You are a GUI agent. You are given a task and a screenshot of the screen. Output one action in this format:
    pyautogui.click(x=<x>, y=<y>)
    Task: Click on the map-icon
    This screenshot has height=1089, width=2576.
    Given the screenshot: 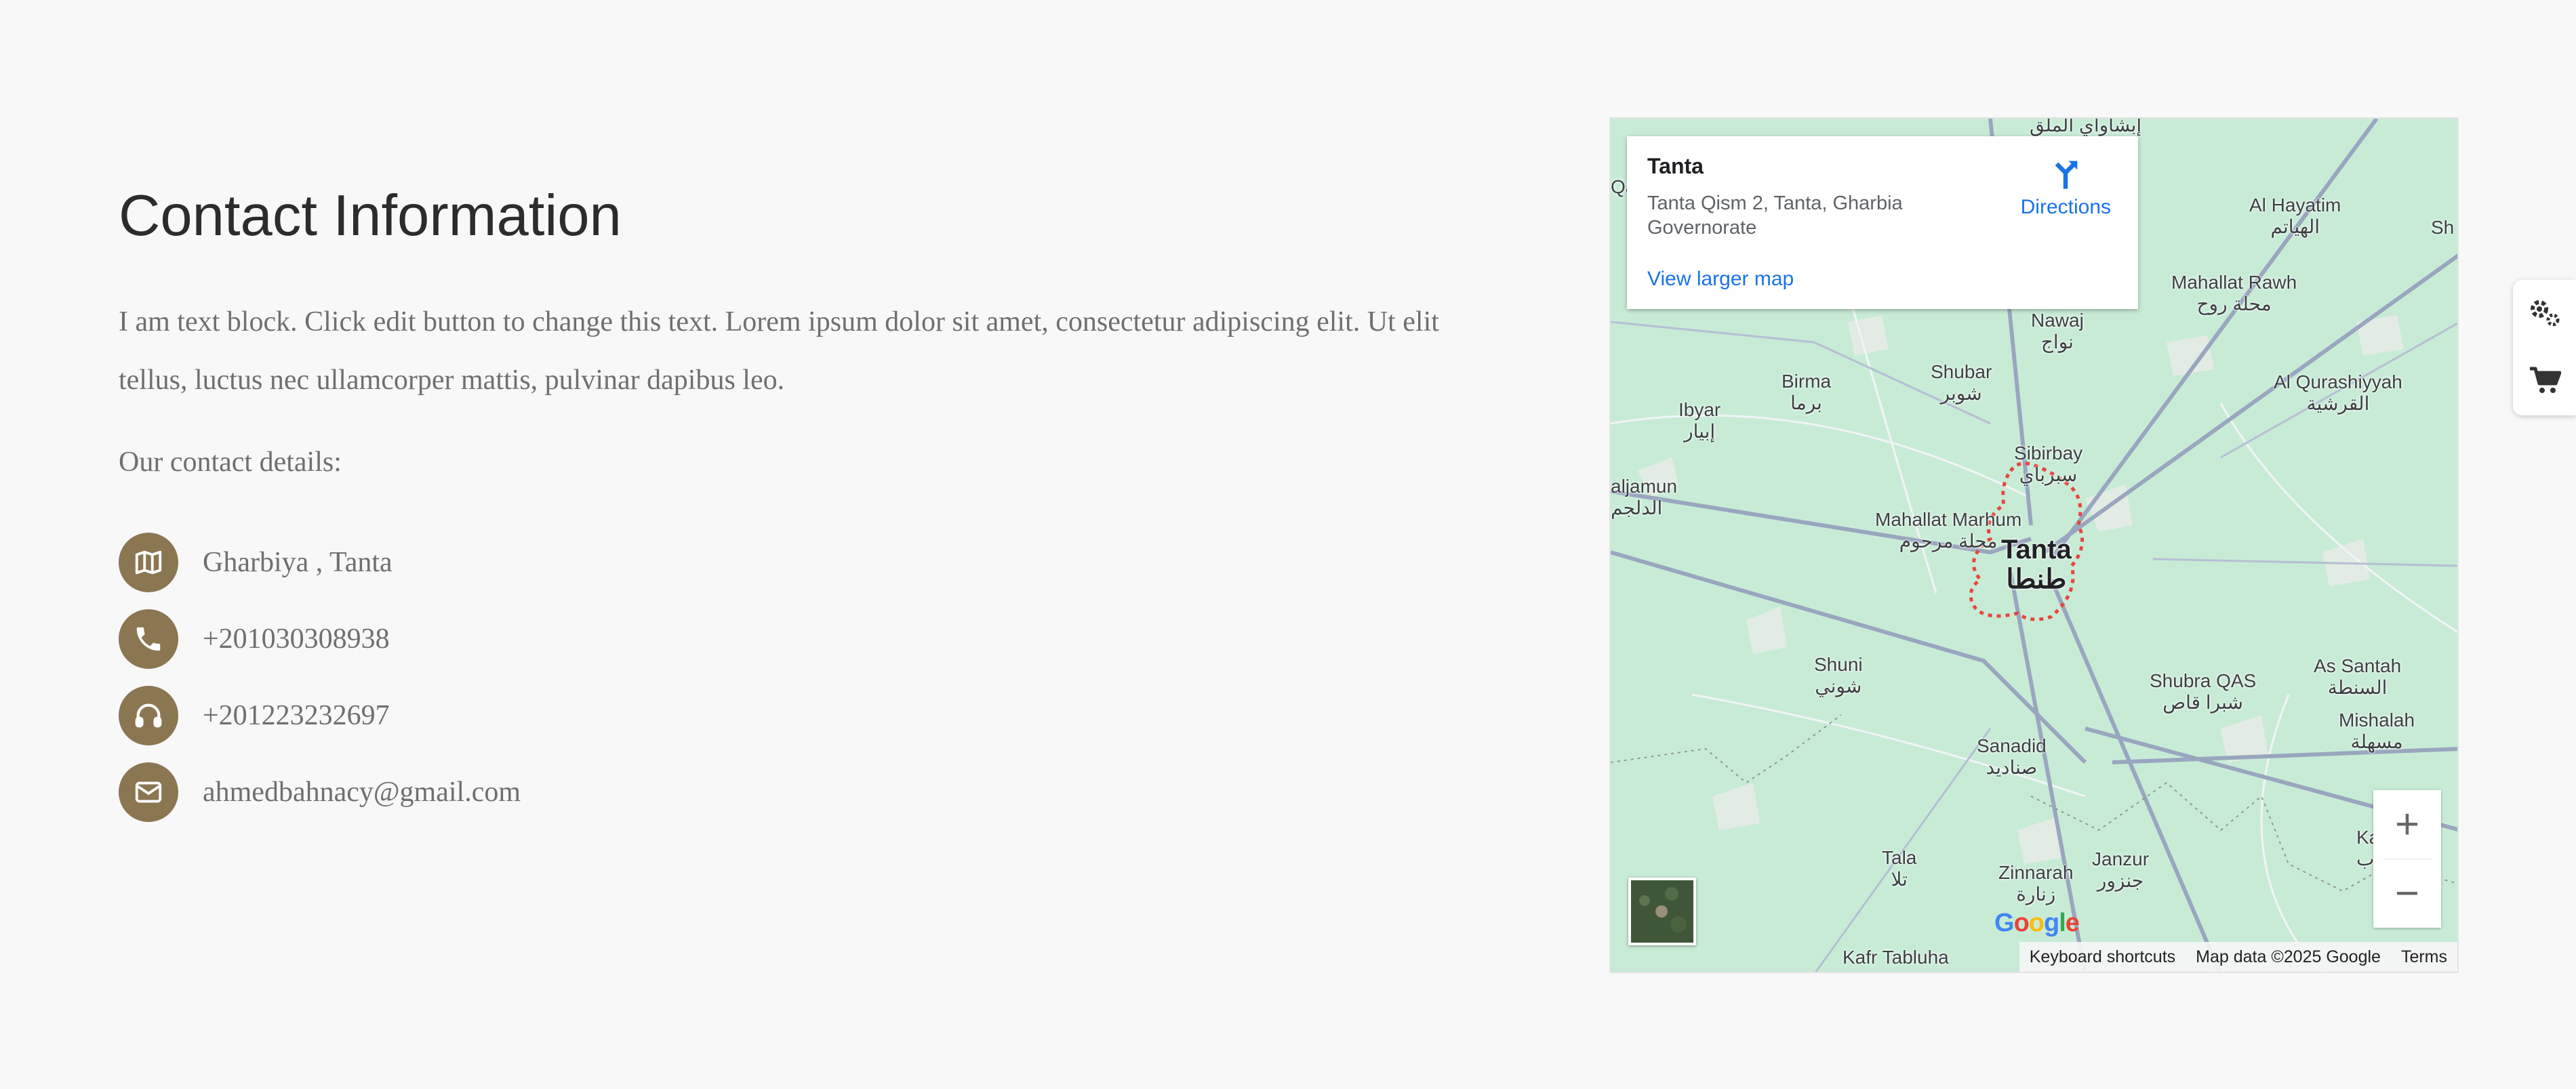 What is the action you would take?
    pyautogui.click(x=148, y=562)
    